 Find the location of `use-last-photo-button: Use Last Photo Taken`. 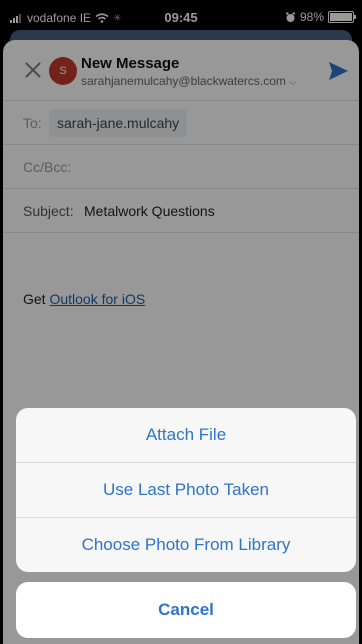

use-last-photo-button: Use Last Photo Taken is located at coordinates (186, 490).